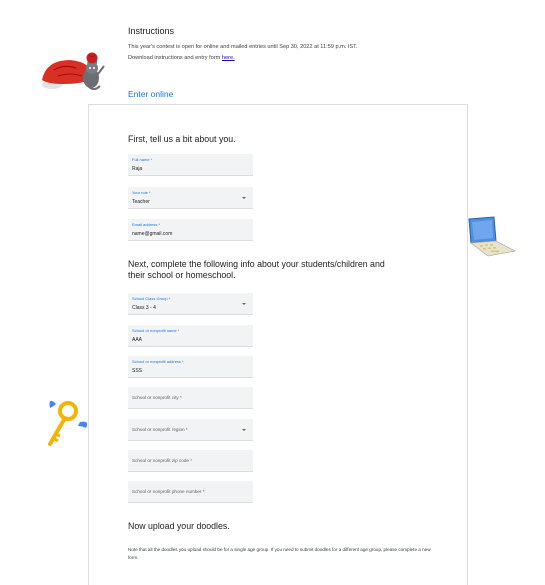 The height and width of the screenshot is (585, 545). What do you see at coordinates (142, 159) in the screenshot?
I see `full-name-label: Full name *` at bounding box center [142, 159].